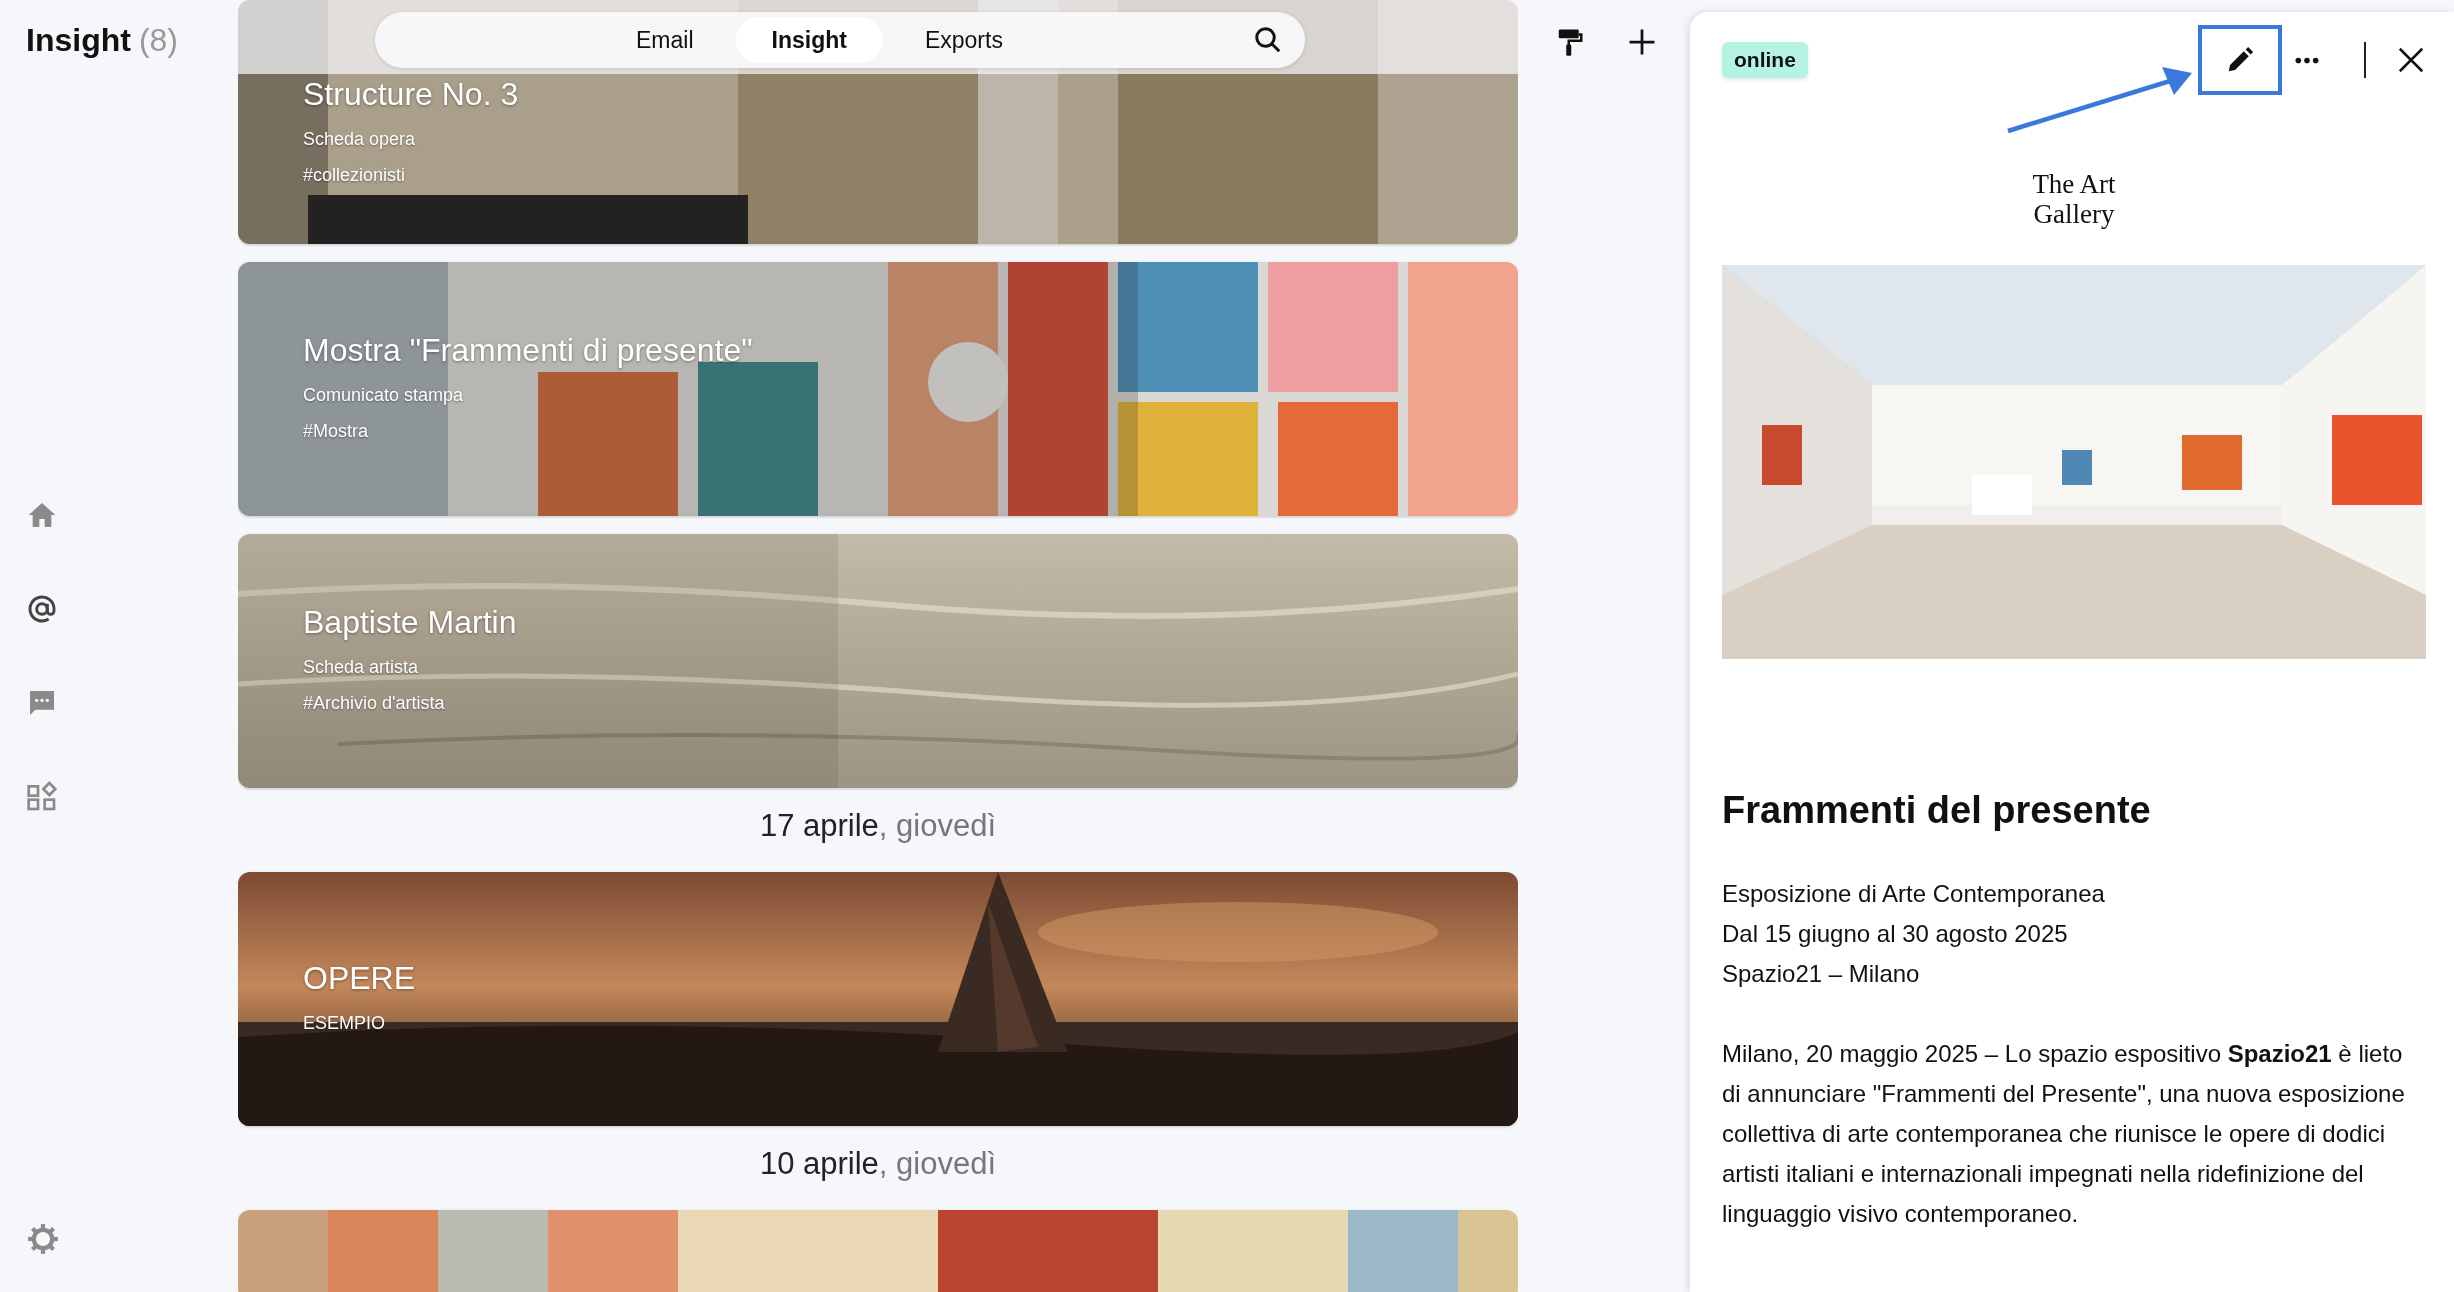 This screenshot has height=1292, width=2454. I want to click on info-line: Spazio21 – Milano, so click(1821, 974).